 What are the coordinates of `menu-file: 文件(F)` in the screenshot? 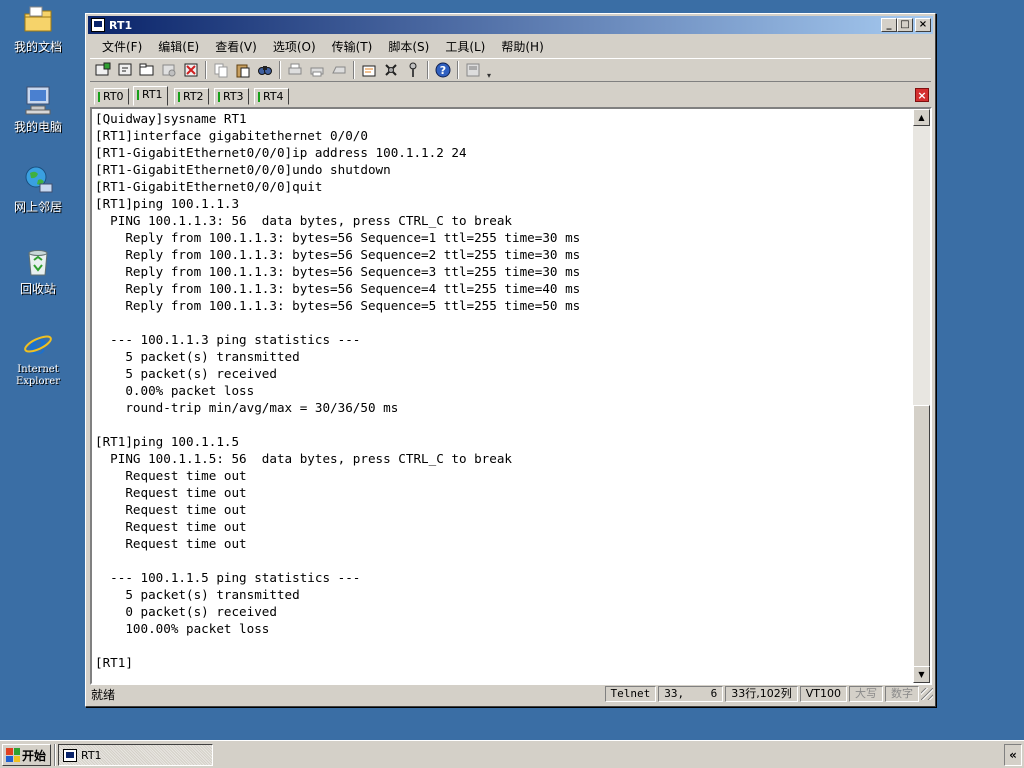 It's located at (122, 46).